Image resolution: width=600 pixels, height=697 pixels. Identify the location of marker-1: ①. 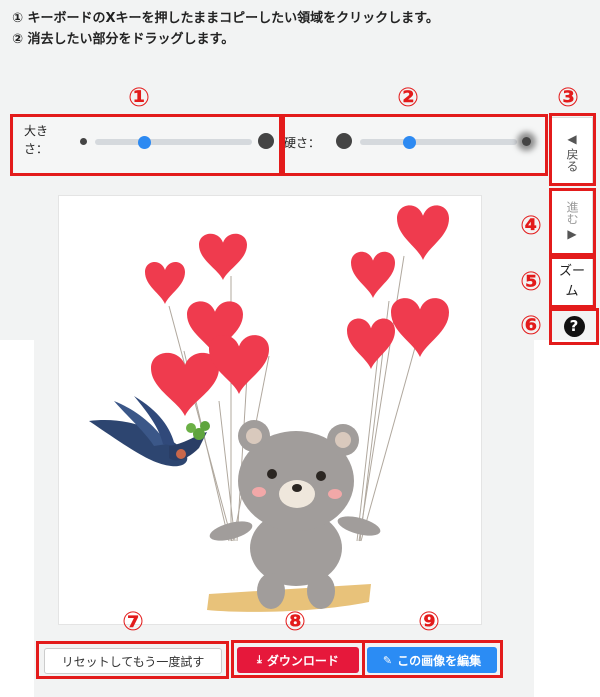
(139, 98).